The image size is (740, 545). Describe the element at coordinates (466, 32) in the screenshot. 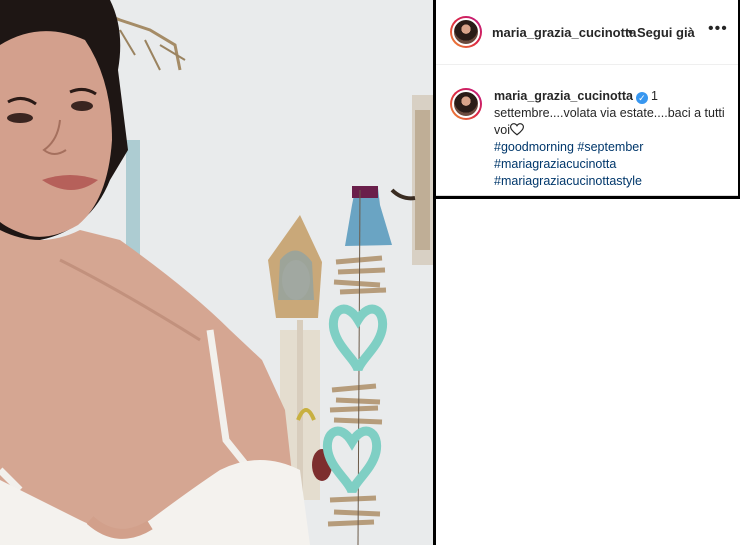

I see `avatar` at that location.